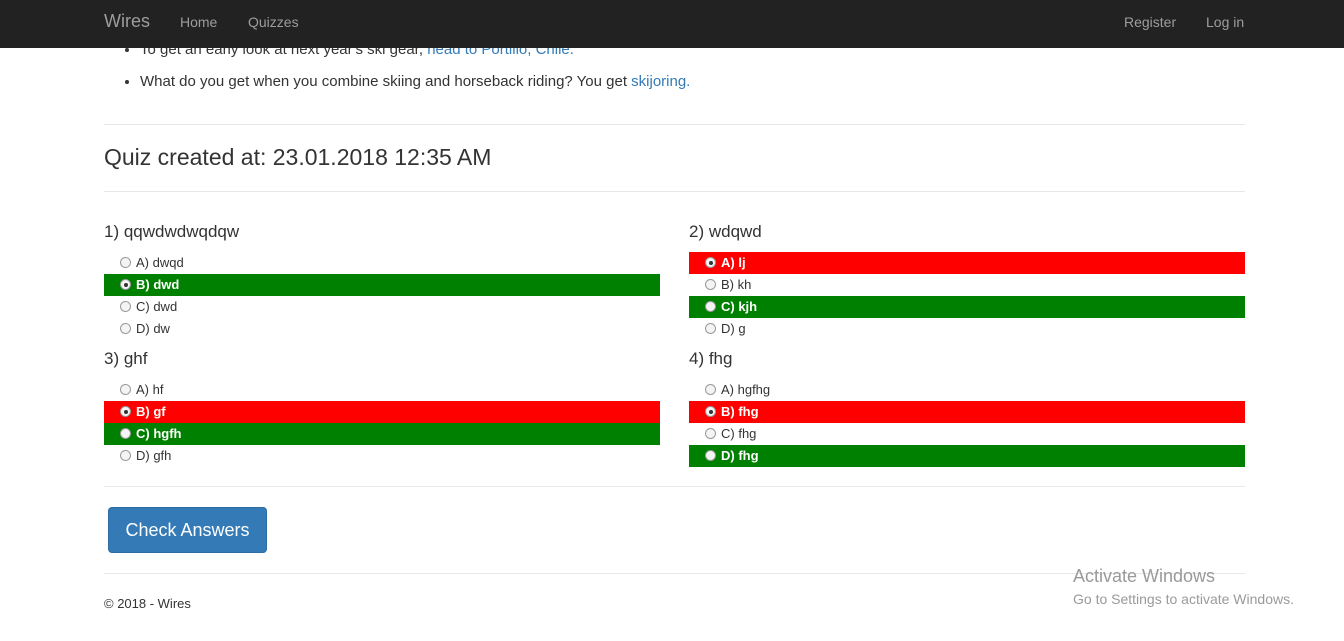 Image resolution: width=1344 pixels, height=641 pixels. What do you see at coordinates (733, 262) in the screenshot?
I see `answer-label: A) lj` at bounding box center [733, 262].